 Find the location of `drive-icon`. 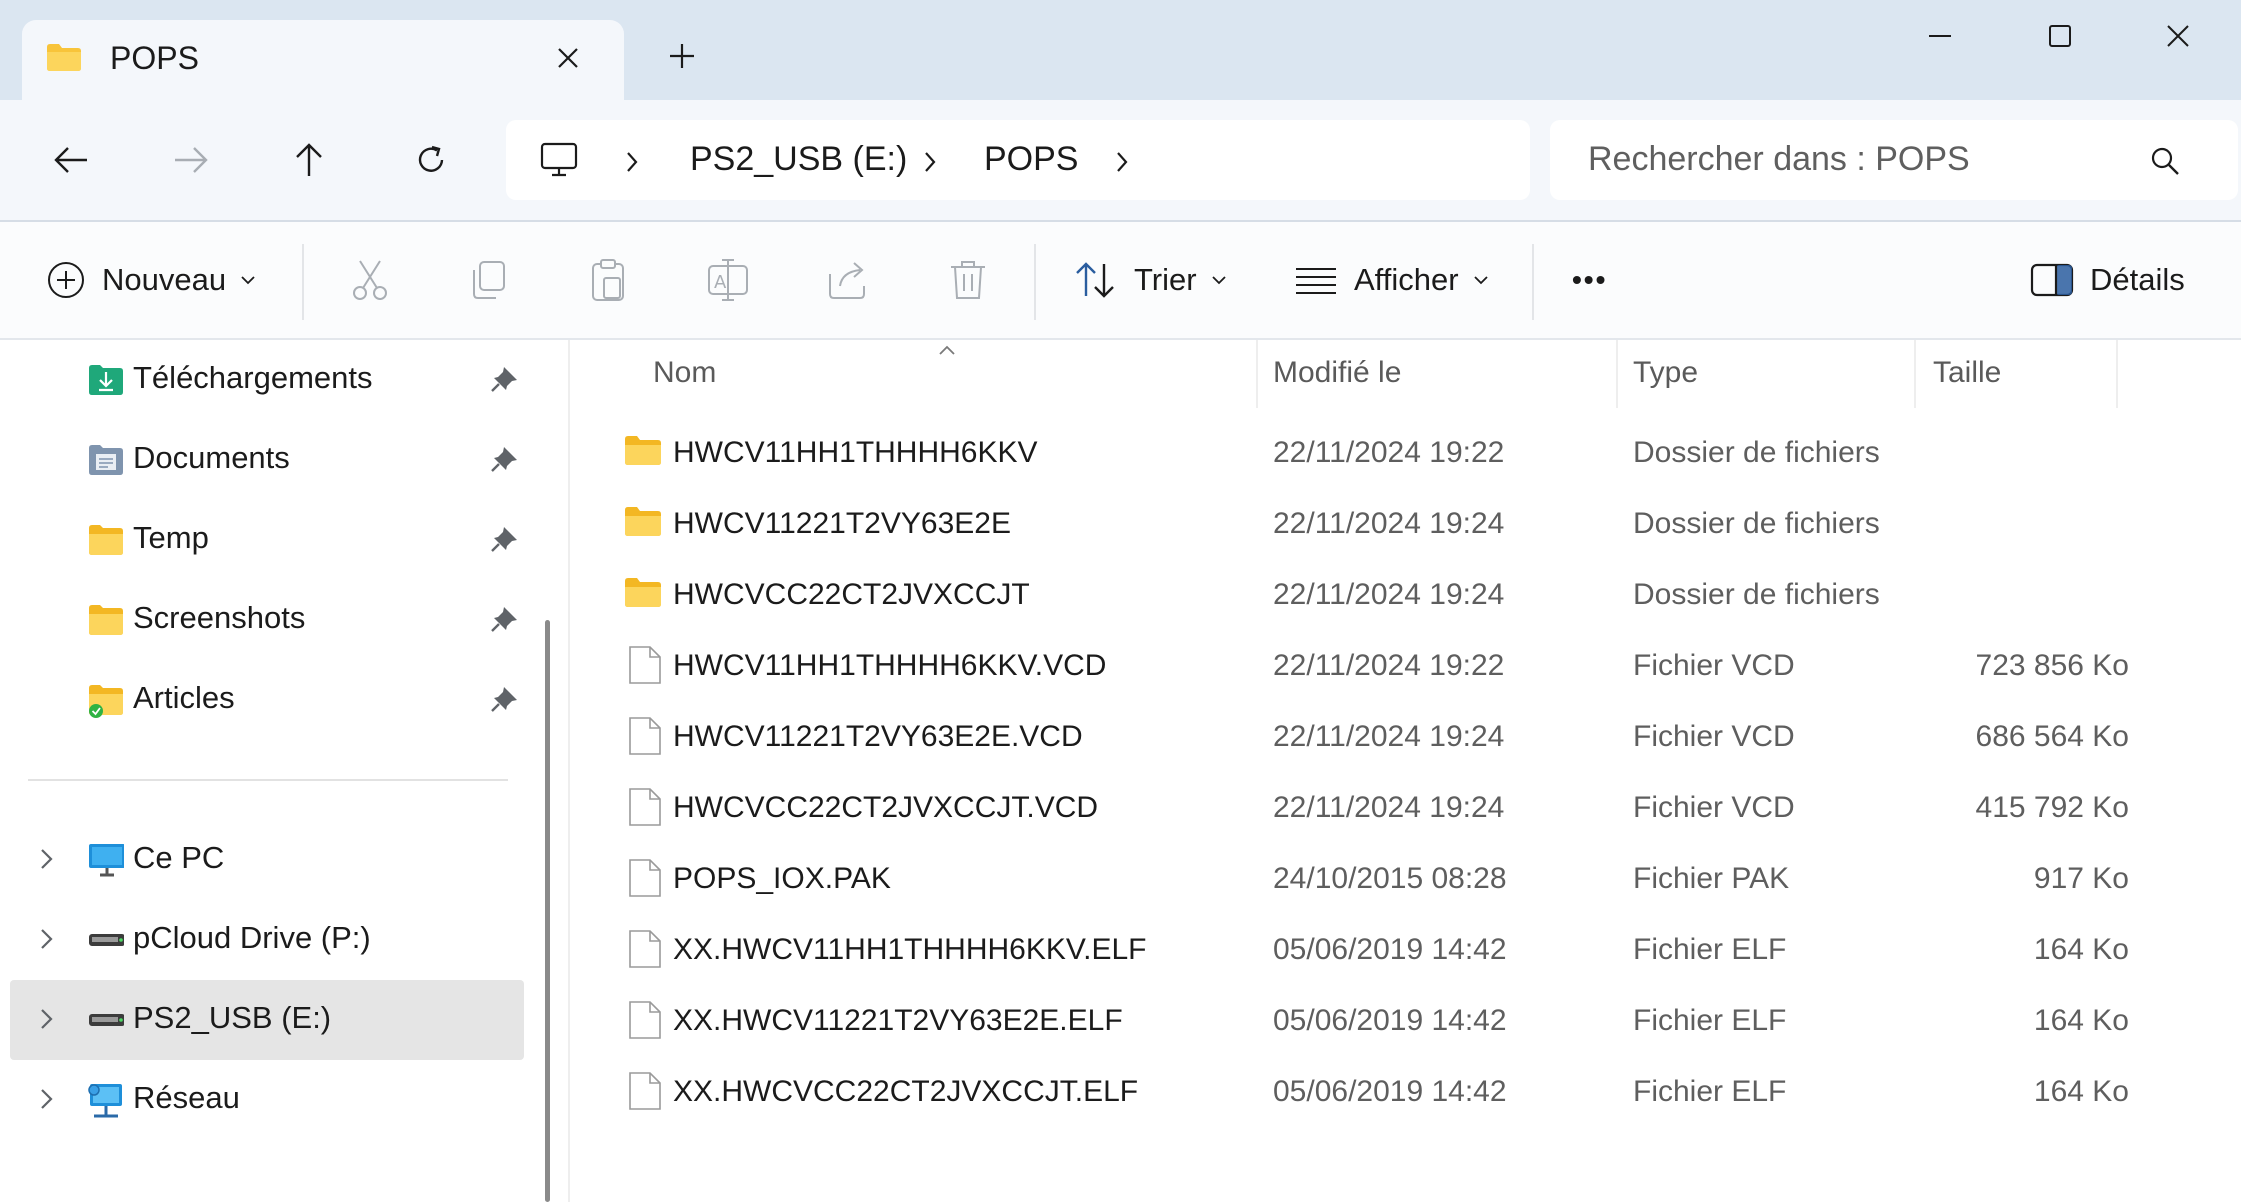

drive-icon is located at coordinates (106, 1020).